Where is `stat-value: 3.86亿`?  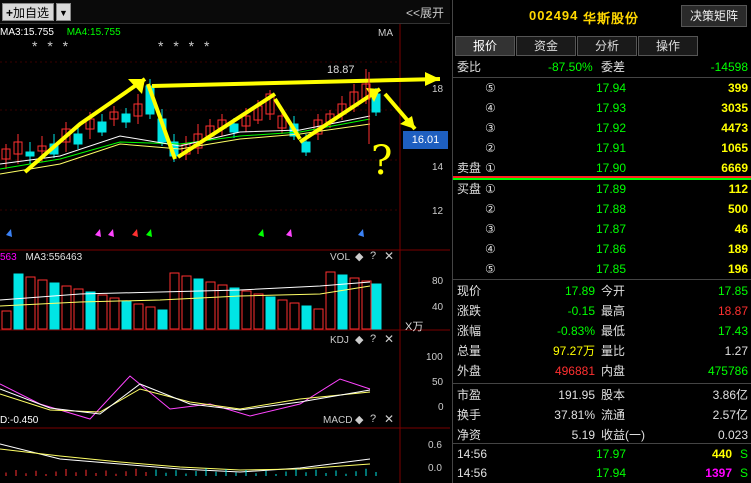
stat-value: 3.86亿 is located at coordinates (730, 395).